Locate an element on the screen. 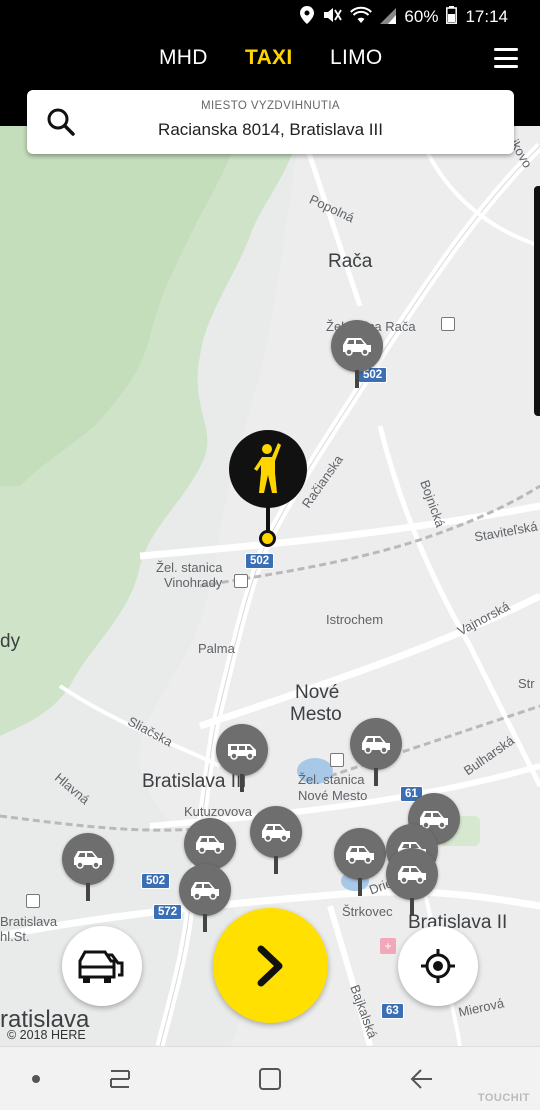  side-drawer-handle is located at coordinates (537, 301).